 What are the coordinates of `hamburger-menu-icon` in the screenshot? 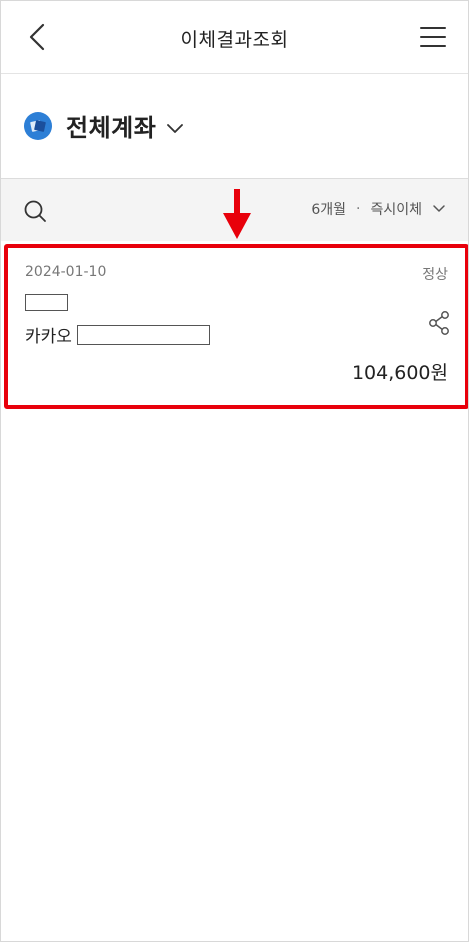 It's located at (433, 37).